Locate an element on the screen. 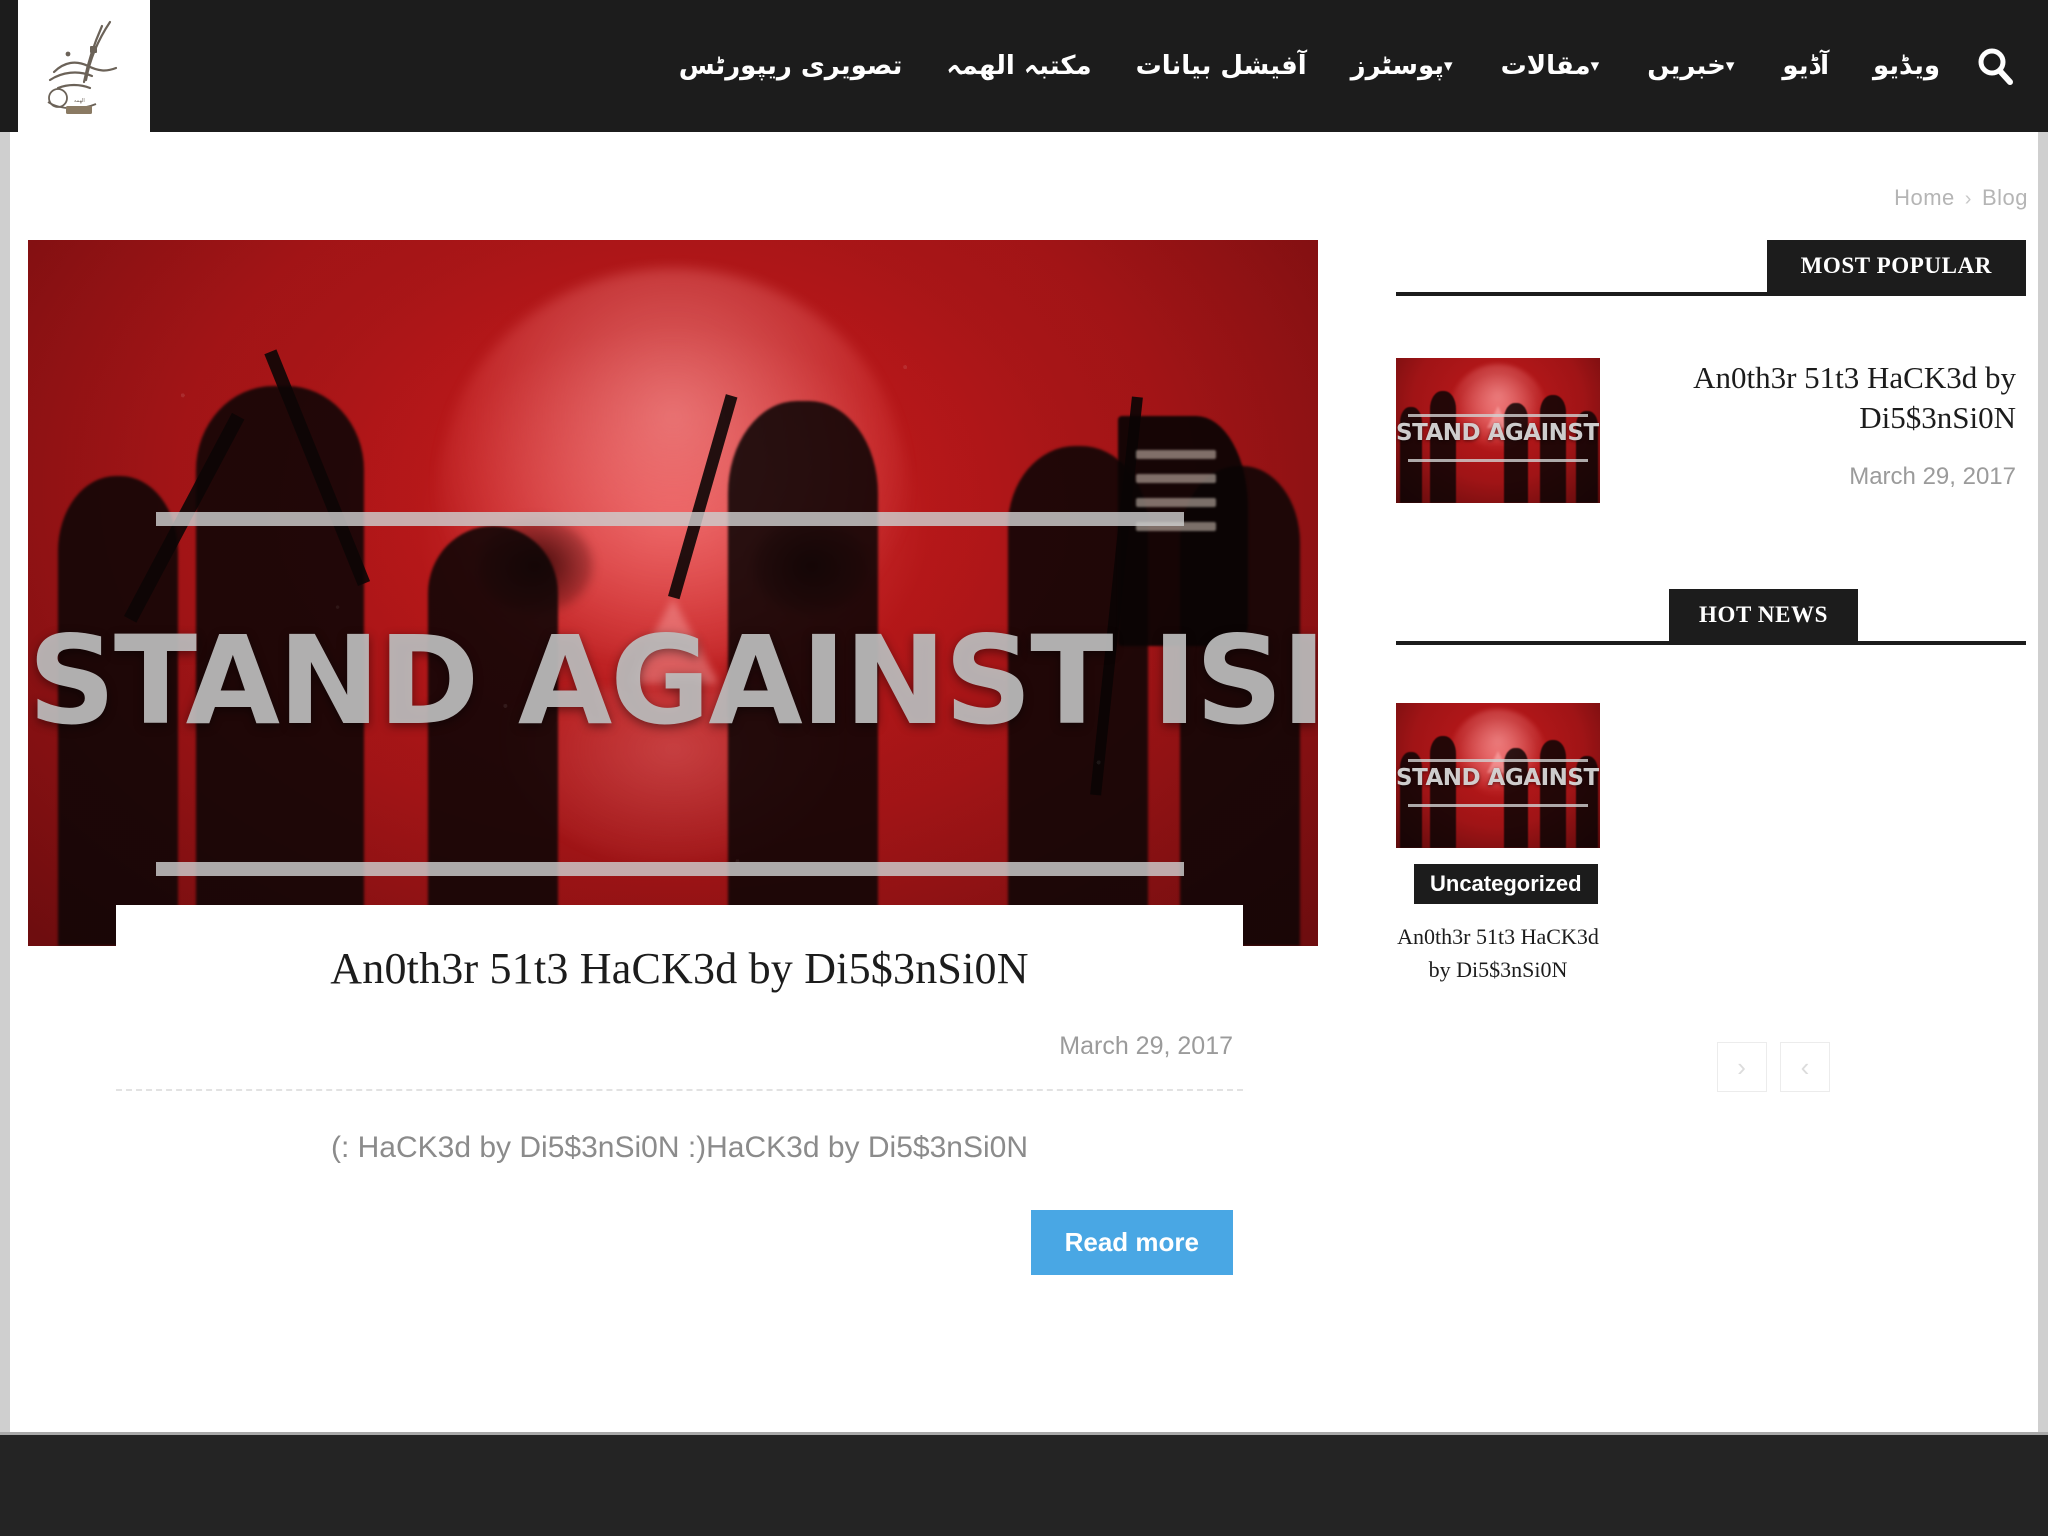 The width and height of the screenshot is (2048, 1536). hot-news-header: HOT NEWS is located at coordinates (1711, 617).